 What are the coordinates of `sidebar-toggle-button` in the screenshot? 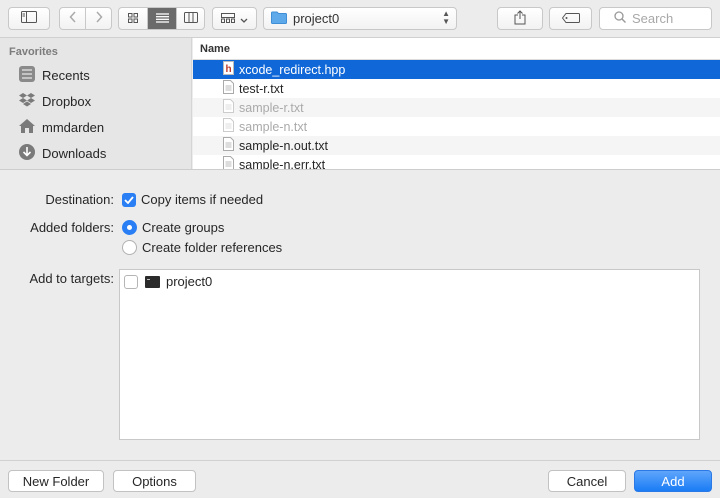 It's located at (29, 18).